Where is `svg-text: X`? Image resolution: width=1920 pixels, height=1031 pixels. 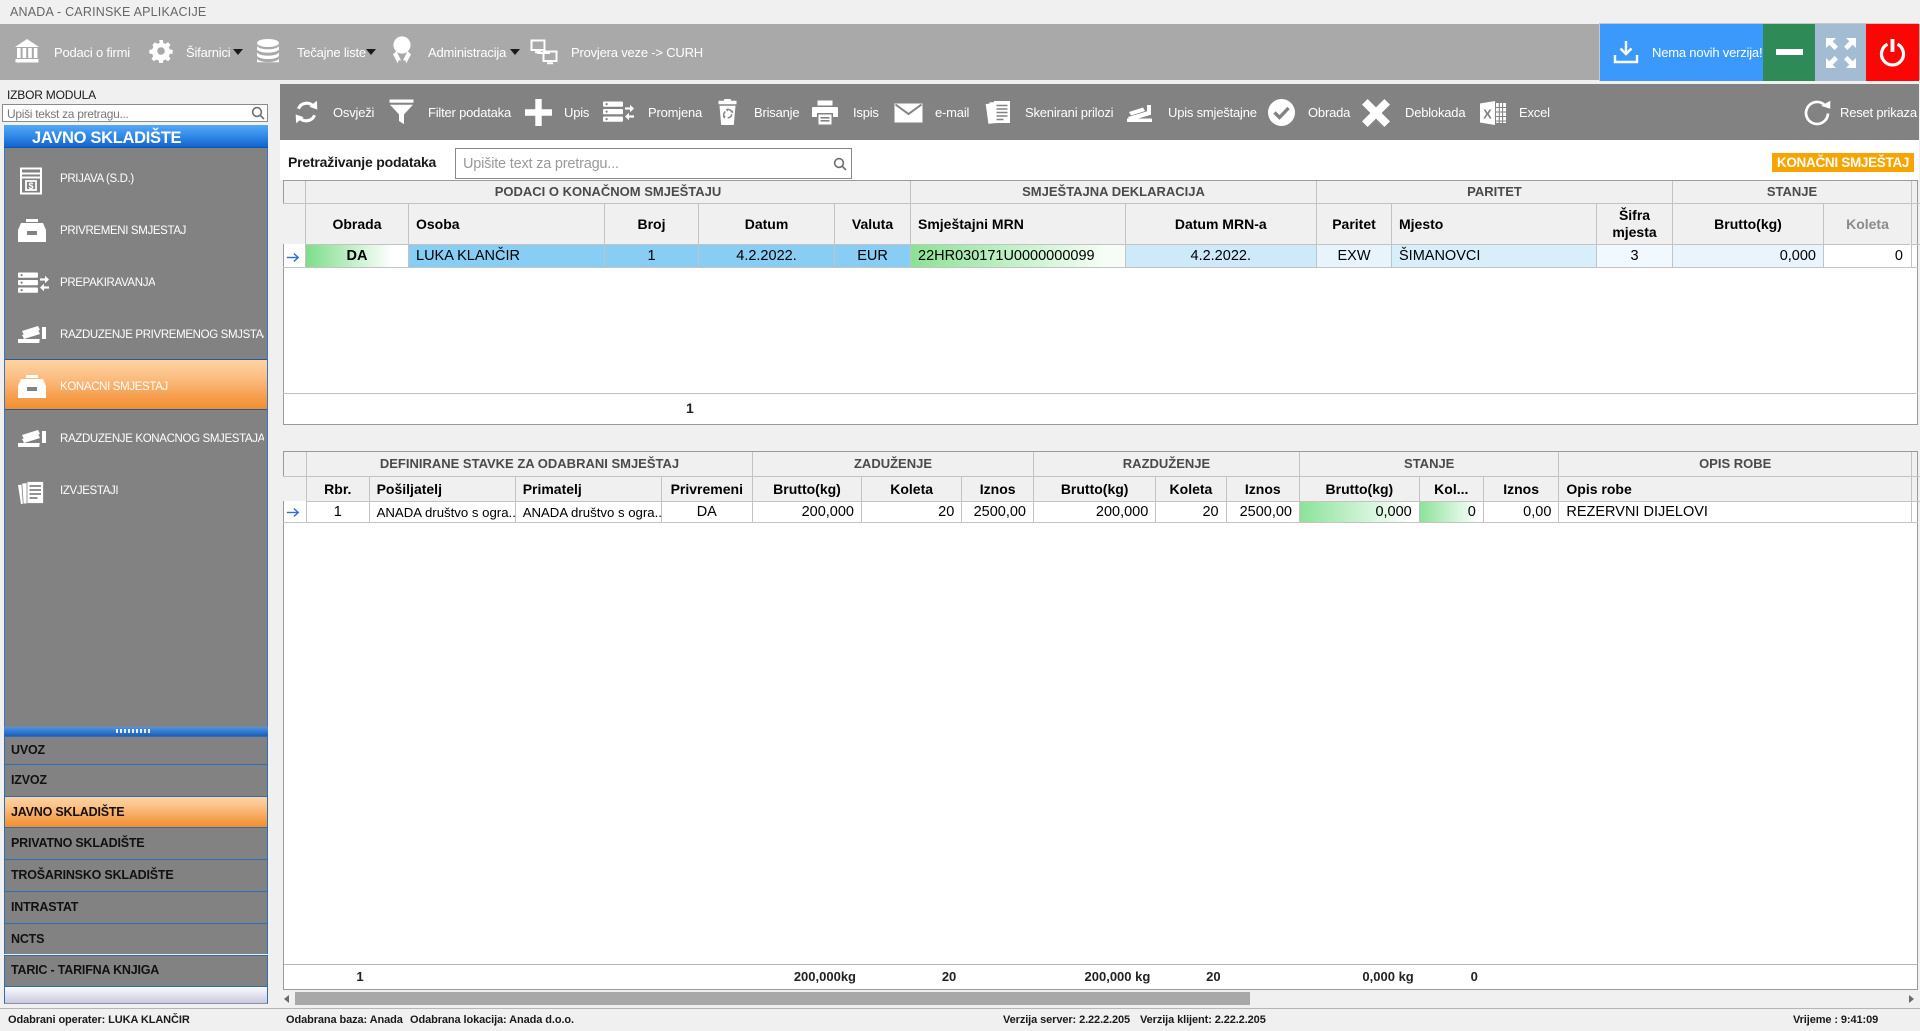
svg-text: X is located at coordinates (1487, 114).